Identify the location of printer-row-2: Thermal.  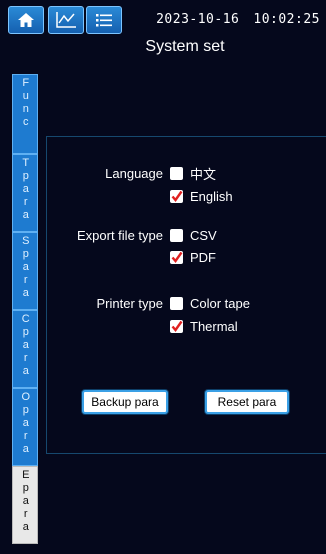
(163, 327).